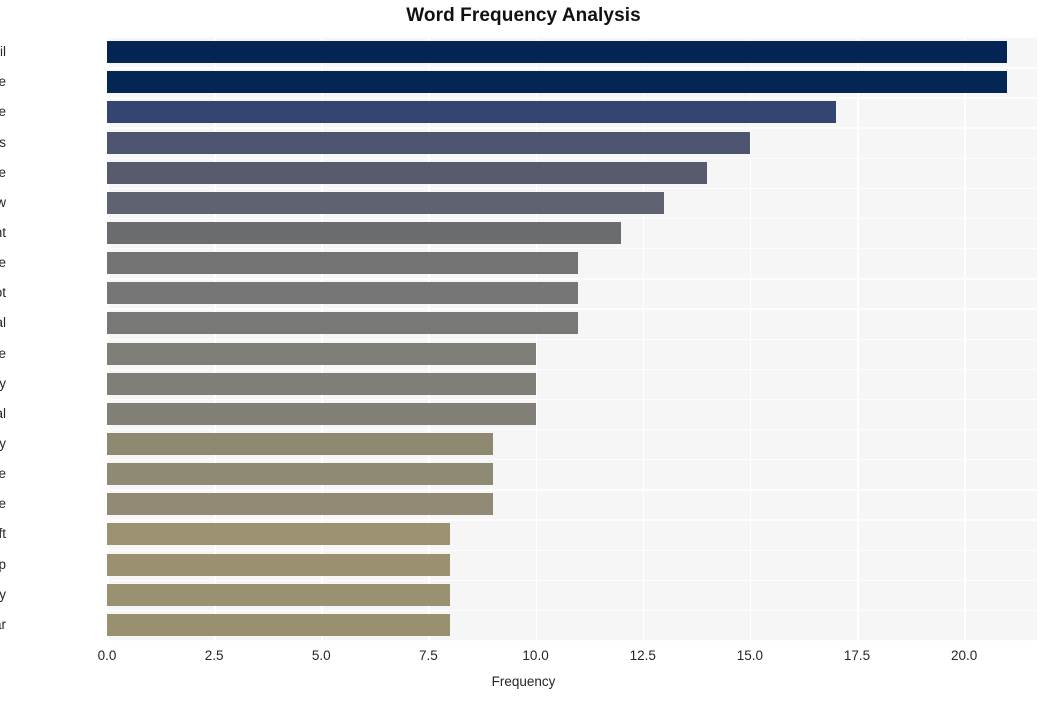  I want to click on y-axis-tick-label: store, so click(3, 353).